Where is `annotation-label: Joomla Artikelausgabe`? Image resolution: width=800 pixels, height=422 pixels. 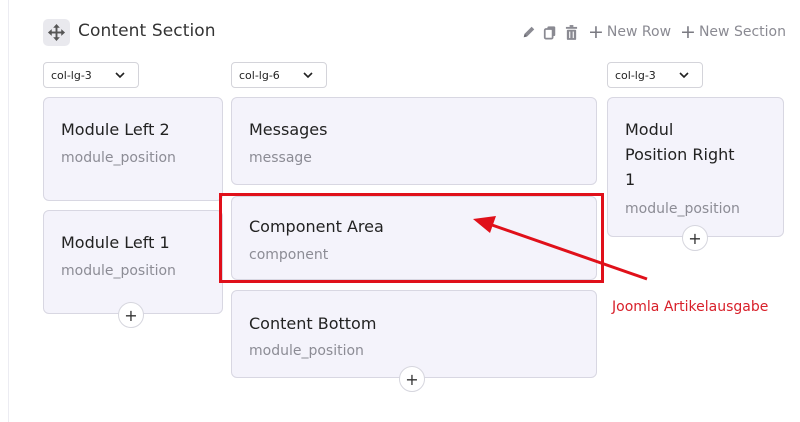
annotation-label: Joomla Artikelausgabe is located at coordinates (690, 307).